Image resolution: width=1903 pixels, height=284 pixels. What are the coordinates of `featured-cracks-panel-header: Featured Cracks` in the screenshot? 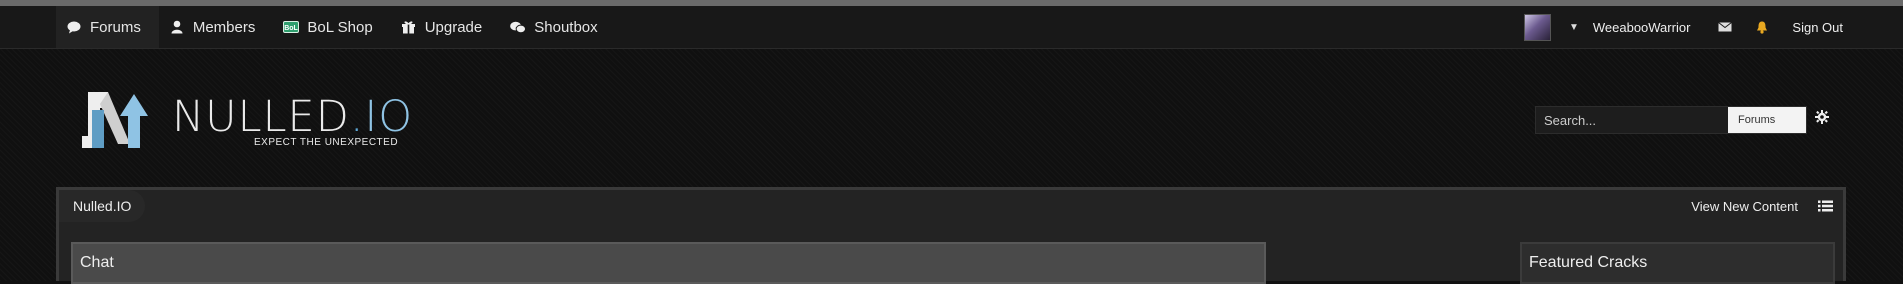 It's located at (1677, 263).